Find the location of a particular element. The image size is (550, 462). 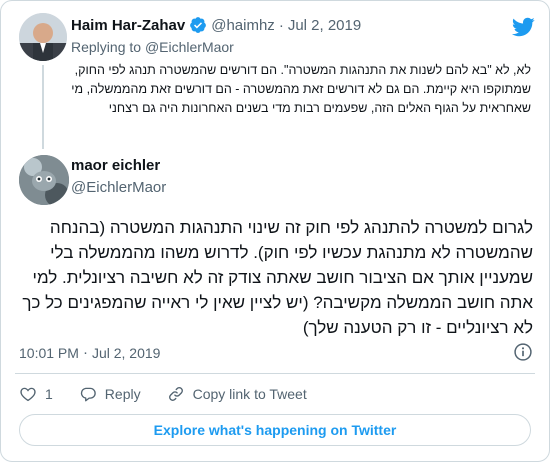

tweet-time: 10:01 PM is located at coordinates (49, 353).